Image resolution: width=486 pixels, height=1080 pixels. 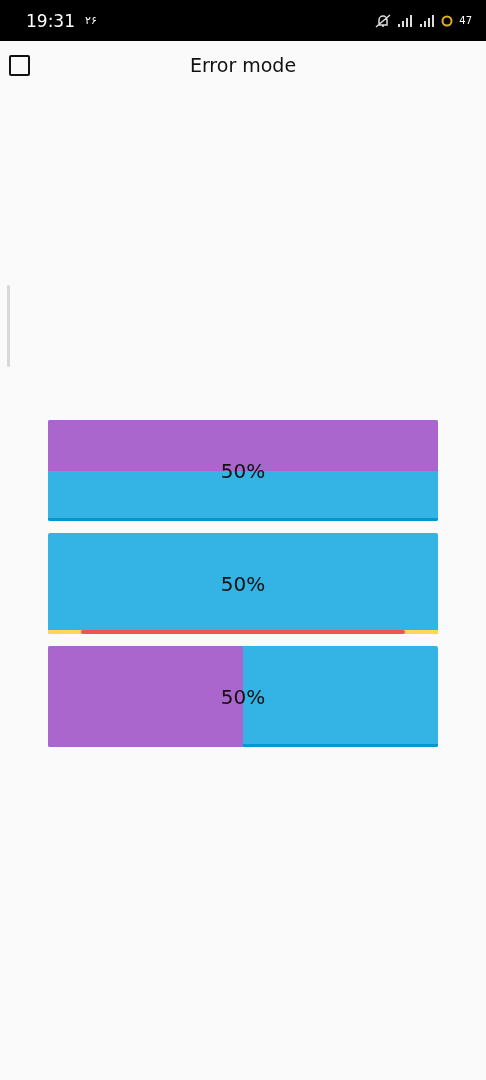 I want to click on battery-ring-icon, so click(x=447, y=20).